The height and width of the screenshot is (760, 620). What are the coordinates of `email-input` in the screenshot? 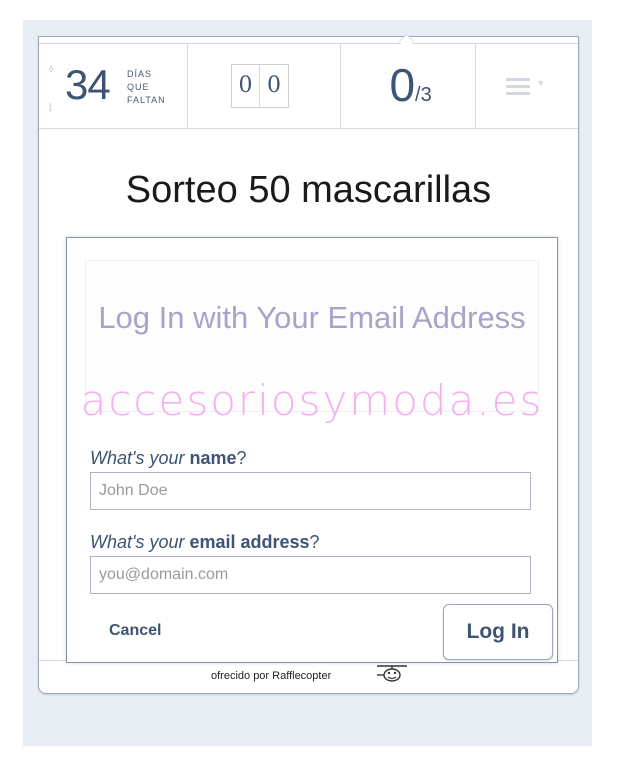 It's located at (310, 575).